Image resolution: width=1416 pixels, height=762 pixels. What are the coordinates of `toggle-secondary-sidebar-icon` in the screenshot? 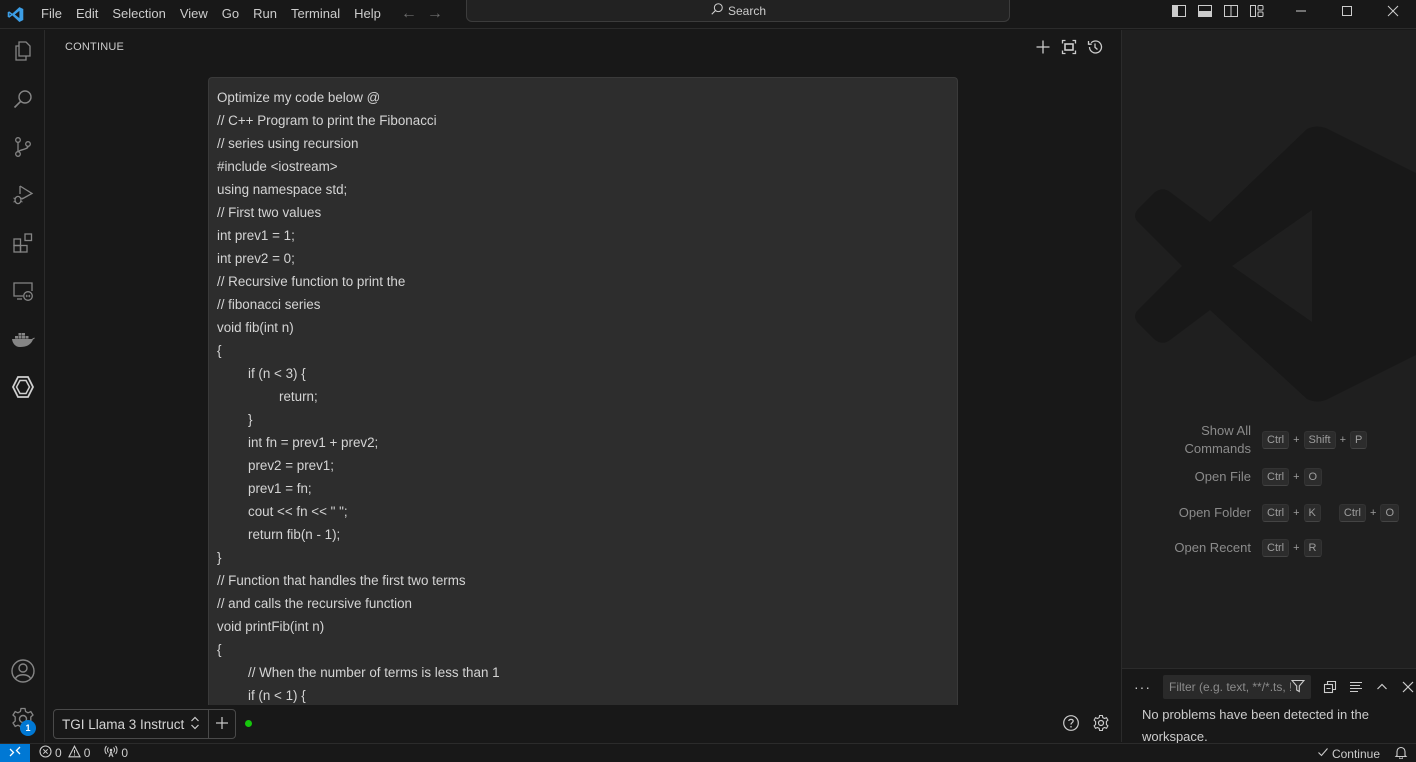 It's located at (1231, 11).